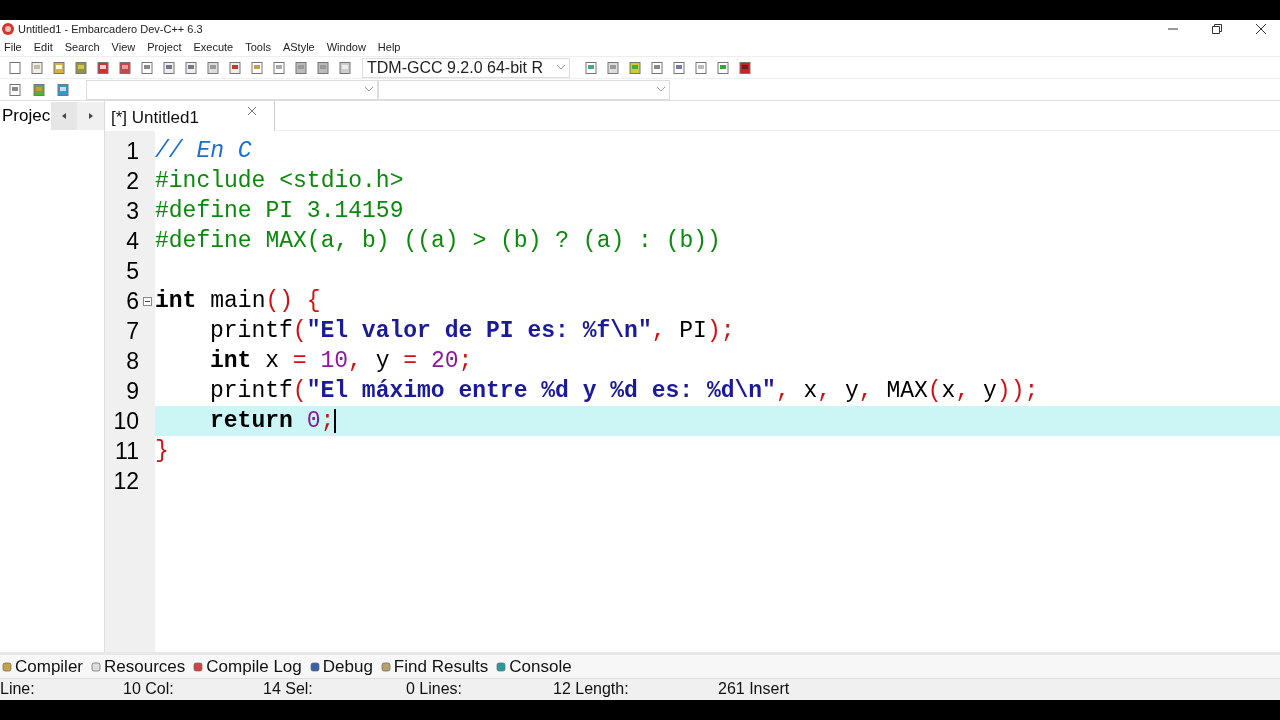 The height and width of the screenshot is (720, 1280). Describe the element at coordinates (148, 689) in the screenshot. I see `status-text: 10 Col:` at that location.